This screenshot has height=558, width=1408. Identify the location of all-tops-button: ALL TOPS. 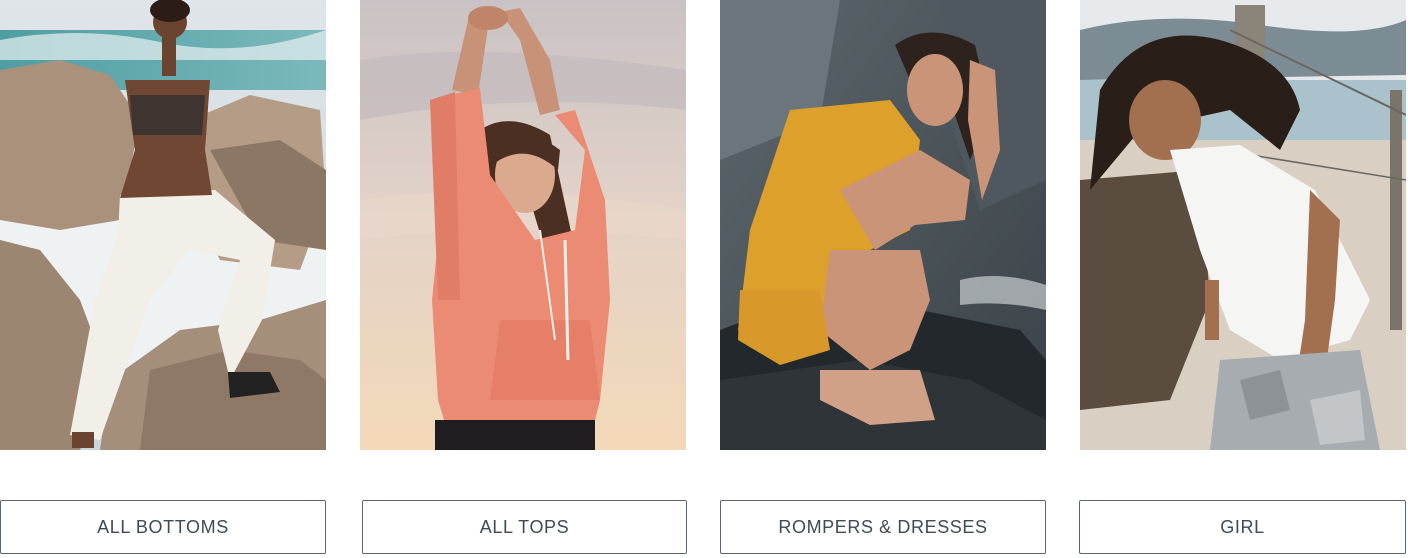
(524, 527).